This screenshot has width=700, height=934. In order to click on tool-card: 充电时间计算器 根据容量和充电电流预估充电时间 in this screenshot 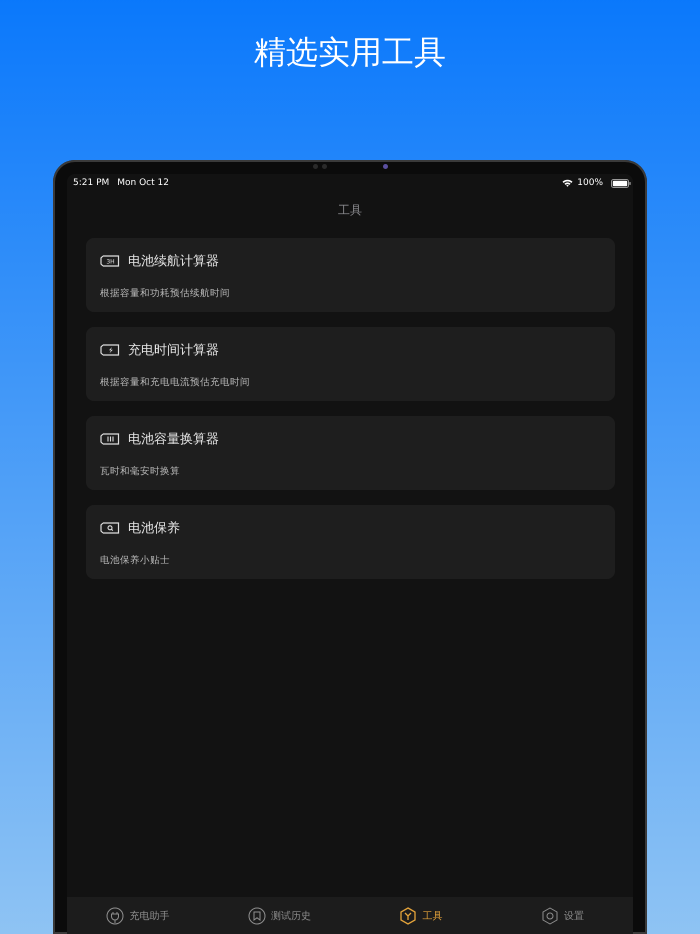, I will do `click(350, 364)`.